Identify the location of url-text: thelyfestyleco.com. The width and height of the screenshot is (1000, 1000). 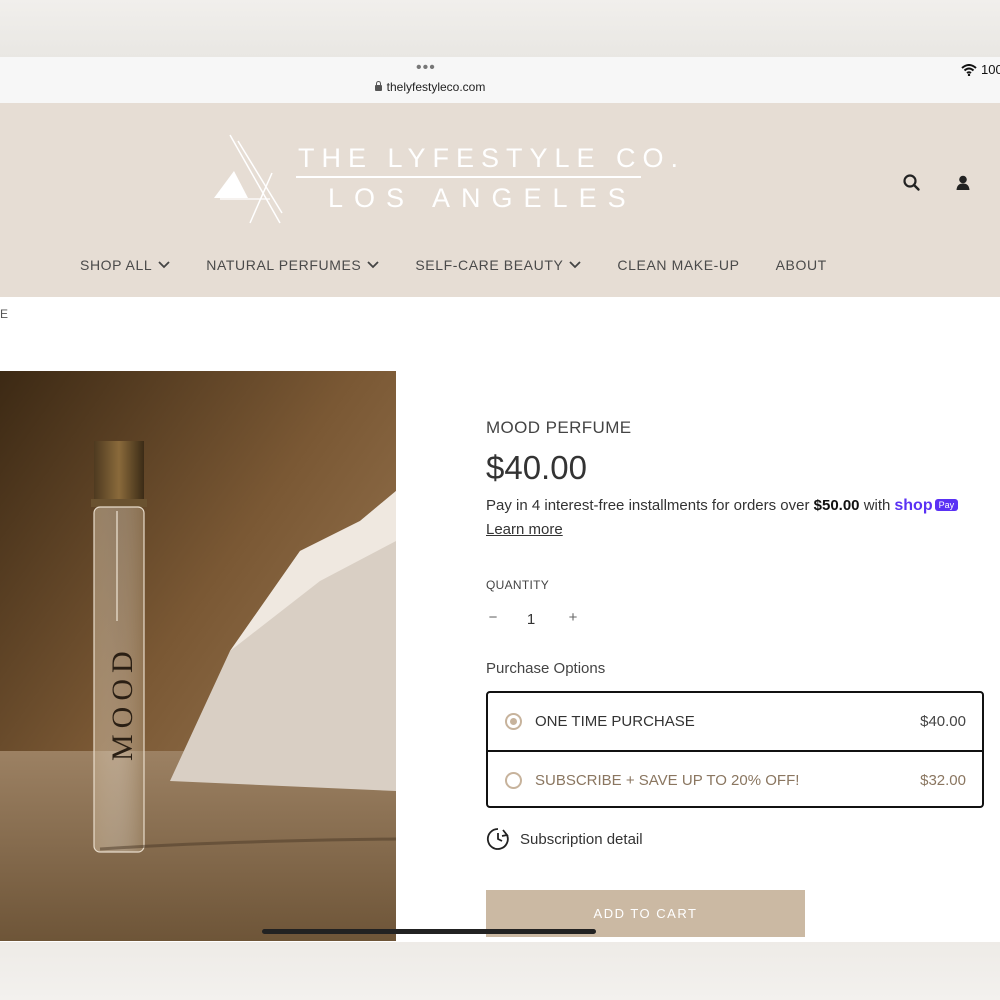
(436, 87).